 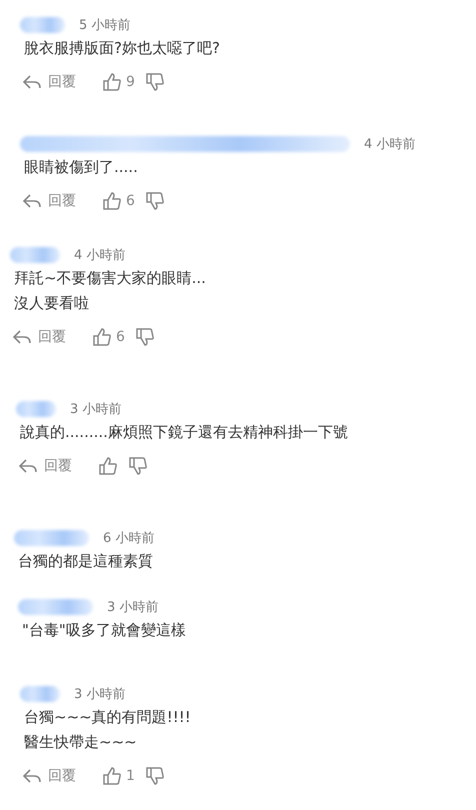 What do you see at coordinates (52, 303) in the screenshot?
I see `comment-text: 沒人要看啦` at bounding box center [52, 303].